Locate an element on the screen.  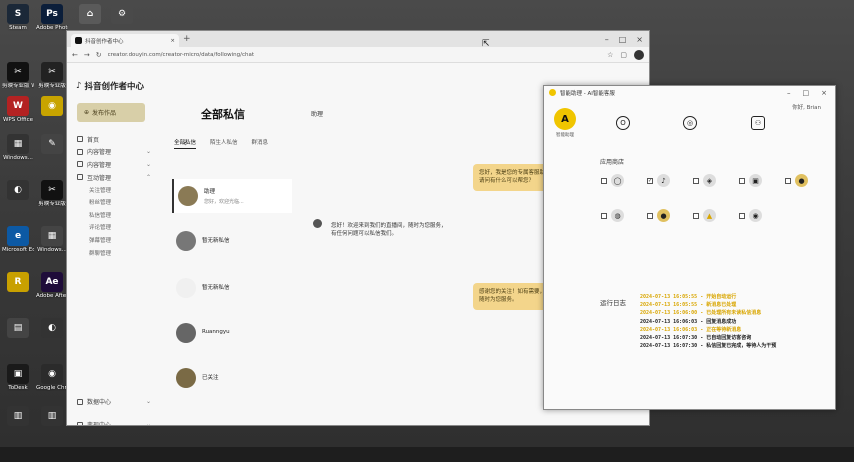
desktop-icon: eMicrosoft Edge is located at coordinates (18, 239).